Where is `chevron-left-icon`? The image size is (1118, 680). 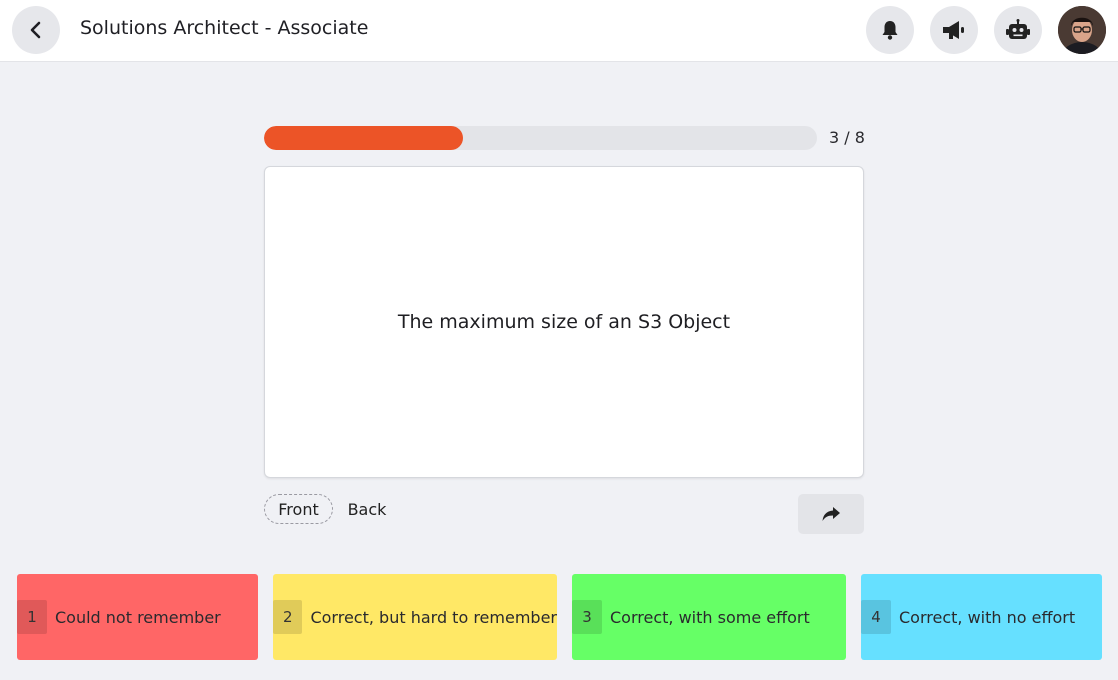 chevron-left-icon is located at coordinates (35, 30).